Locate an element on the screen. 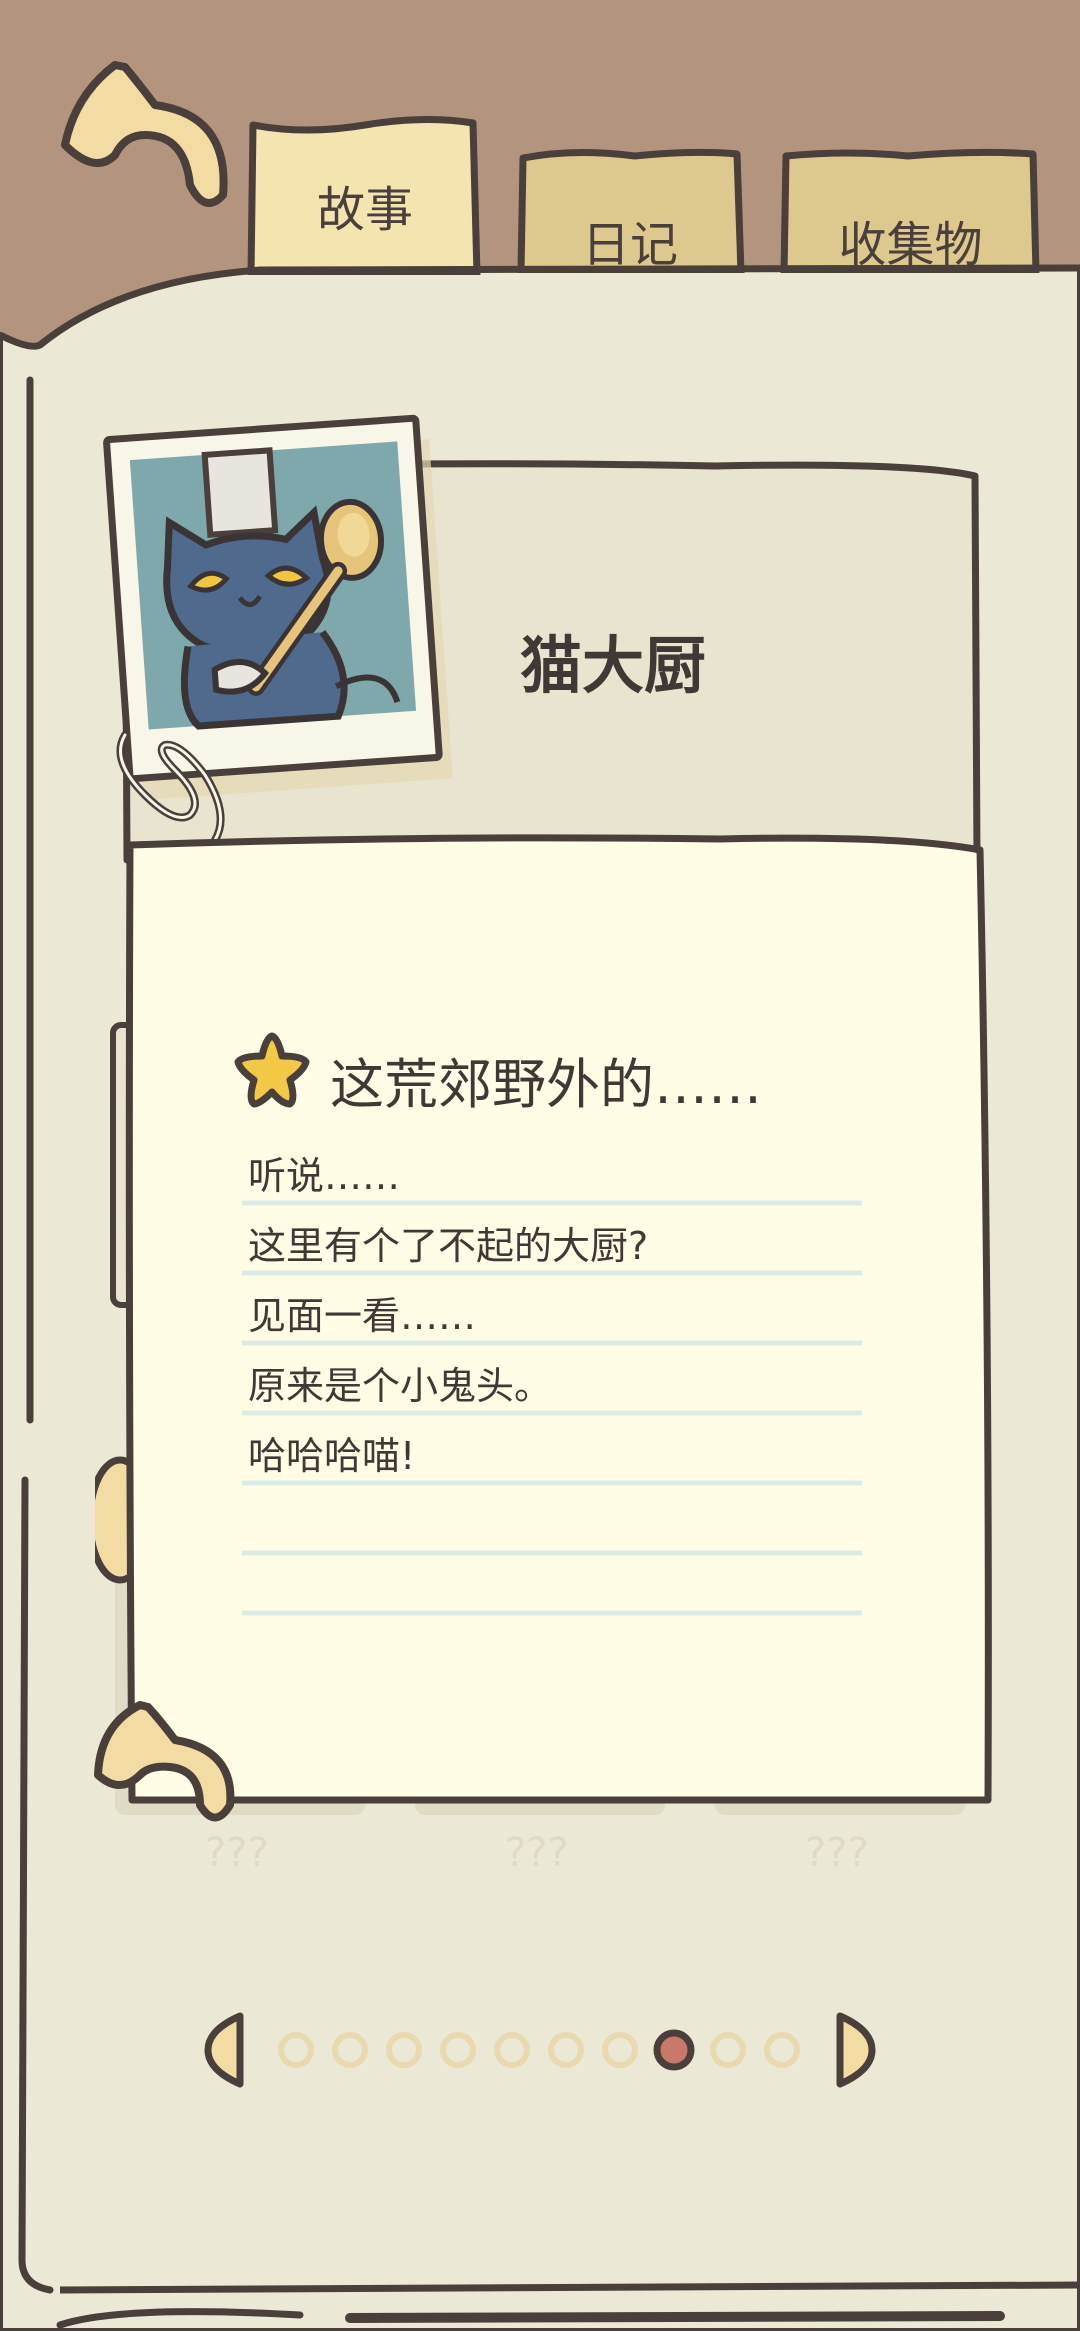 The width and height of the screenshot is (1080, 2331). note-line: 哈哈哈喵! is located at coordinates (332, 1456).